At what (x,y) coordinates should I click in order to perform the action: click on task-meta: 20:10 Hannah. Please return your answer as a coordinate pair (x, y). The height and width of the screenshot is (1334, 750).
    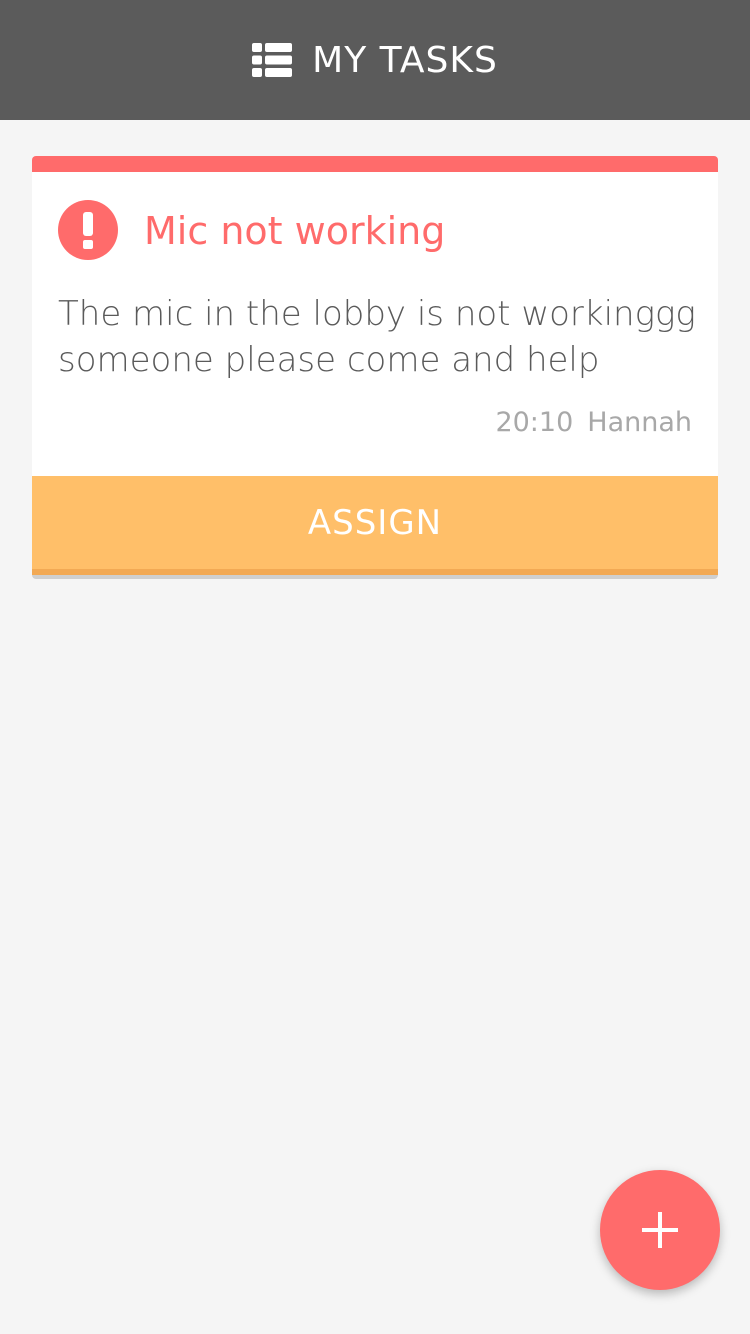
    Looking at the image, I should click on (593, 422).